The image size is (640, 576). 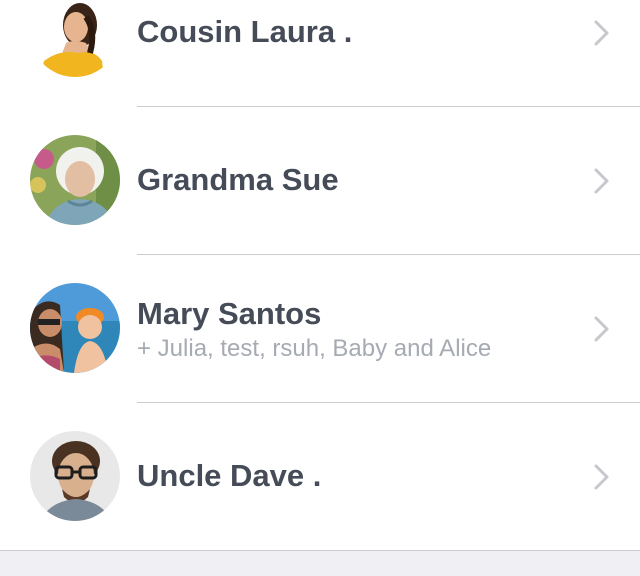 I want to click on avatar-photo-mary-santos, so click(x=75, y=328).